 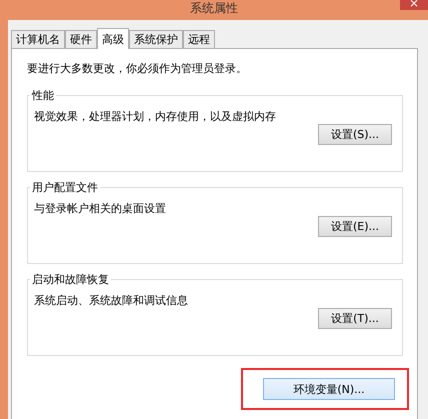 I want to click on notice-text: 要进行大多数更改，你必须作为管理员登录。, so click(x=137, y=68).